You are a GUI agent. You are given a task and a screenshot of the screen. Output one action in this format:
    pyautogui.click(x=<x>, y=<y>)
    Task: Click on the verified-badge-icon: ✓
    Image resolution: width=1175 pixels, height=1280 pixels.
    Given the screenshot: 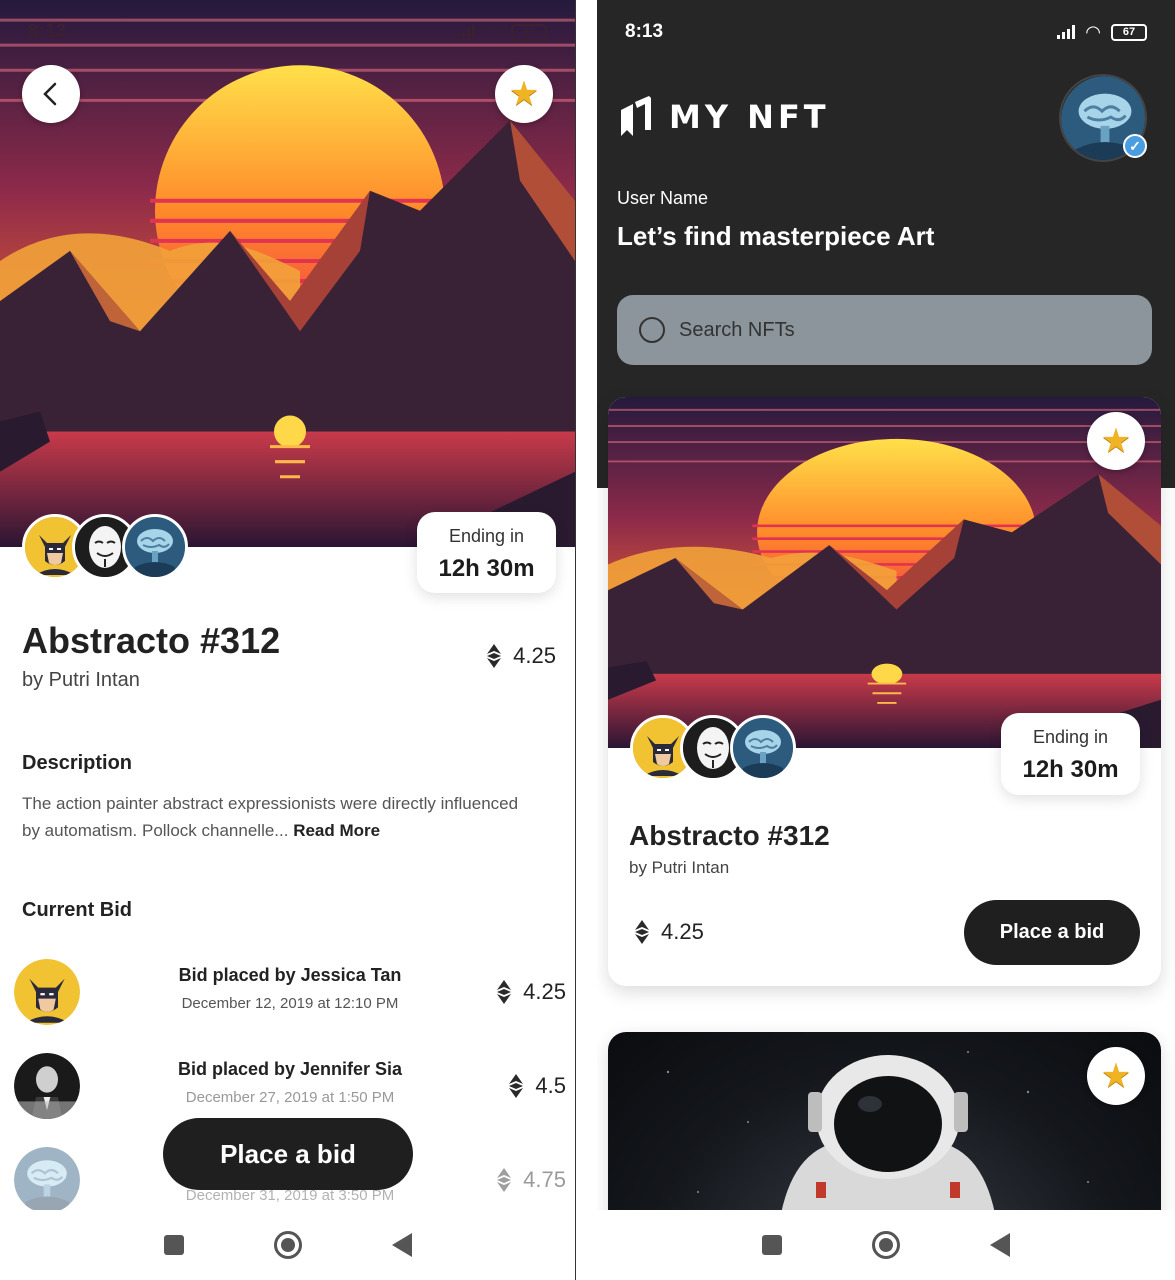 What is the action you would take?
    pyautogui.click(x=1135, y=146)
    